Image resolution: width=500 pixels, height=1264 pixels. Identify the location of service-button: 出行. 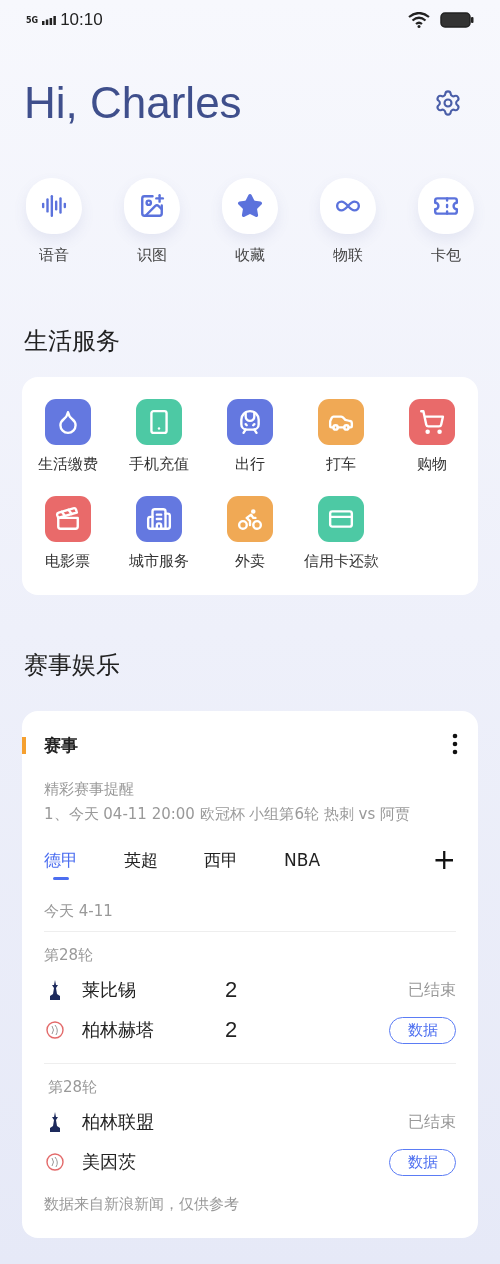
(250, 436).